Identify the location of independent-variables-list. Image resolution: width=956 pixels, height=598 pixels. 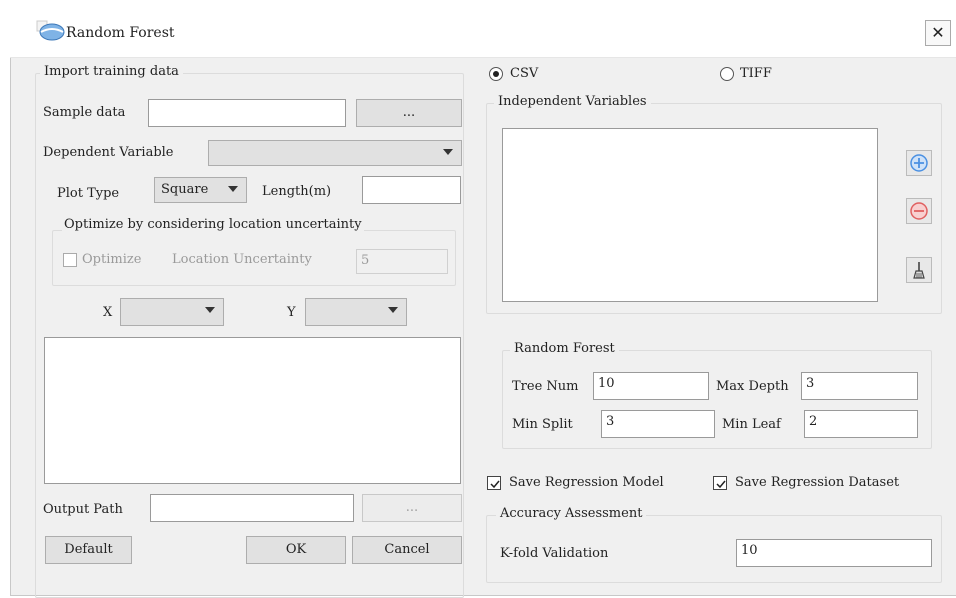
(690, 215).